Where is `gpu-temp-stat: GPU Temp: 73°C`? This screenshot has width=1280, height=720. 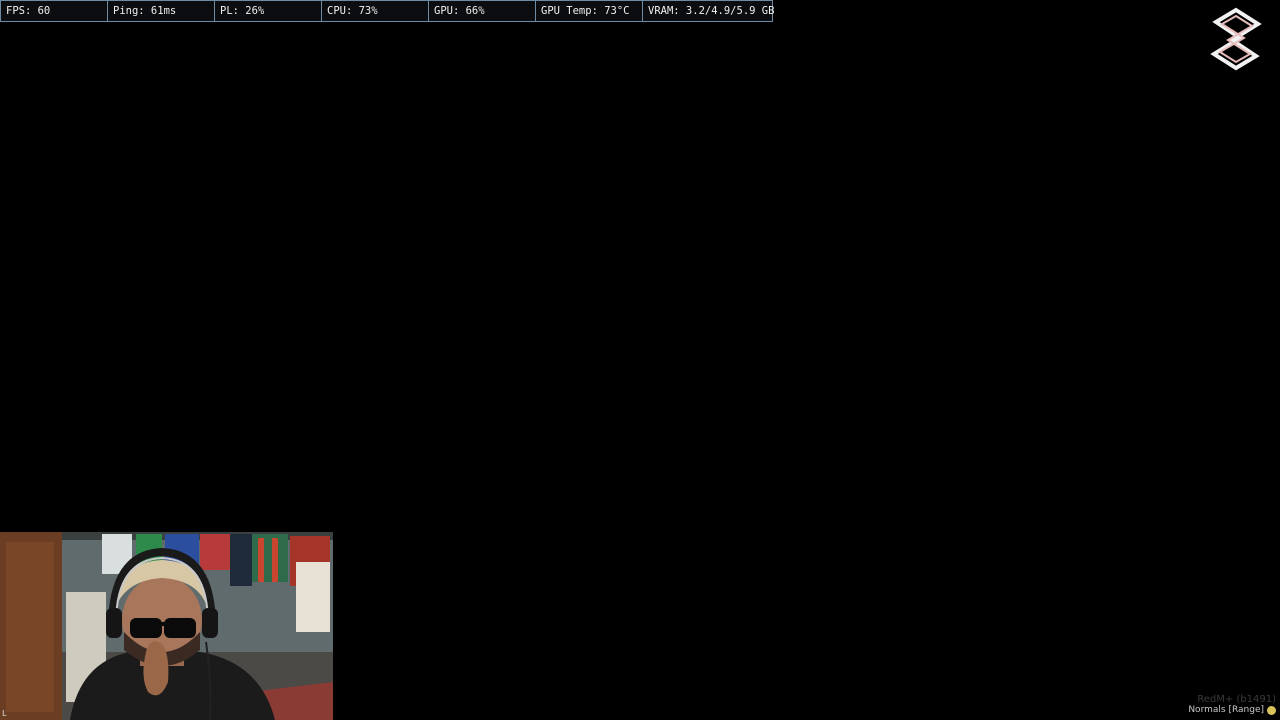 gpu-temp-stat: GPU Temp: 73°C is located at coordinates (589, 11).